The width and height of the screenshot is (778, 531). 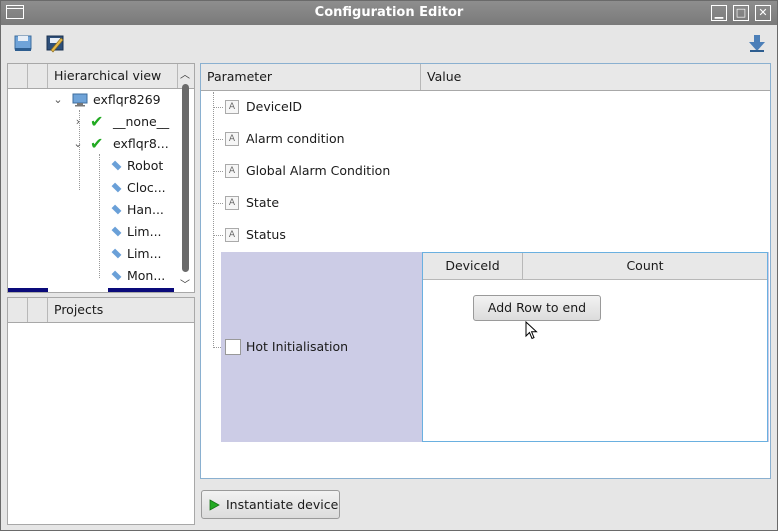 I want to click on horizontal-scroll-indicator, so click(x=28, y=290).